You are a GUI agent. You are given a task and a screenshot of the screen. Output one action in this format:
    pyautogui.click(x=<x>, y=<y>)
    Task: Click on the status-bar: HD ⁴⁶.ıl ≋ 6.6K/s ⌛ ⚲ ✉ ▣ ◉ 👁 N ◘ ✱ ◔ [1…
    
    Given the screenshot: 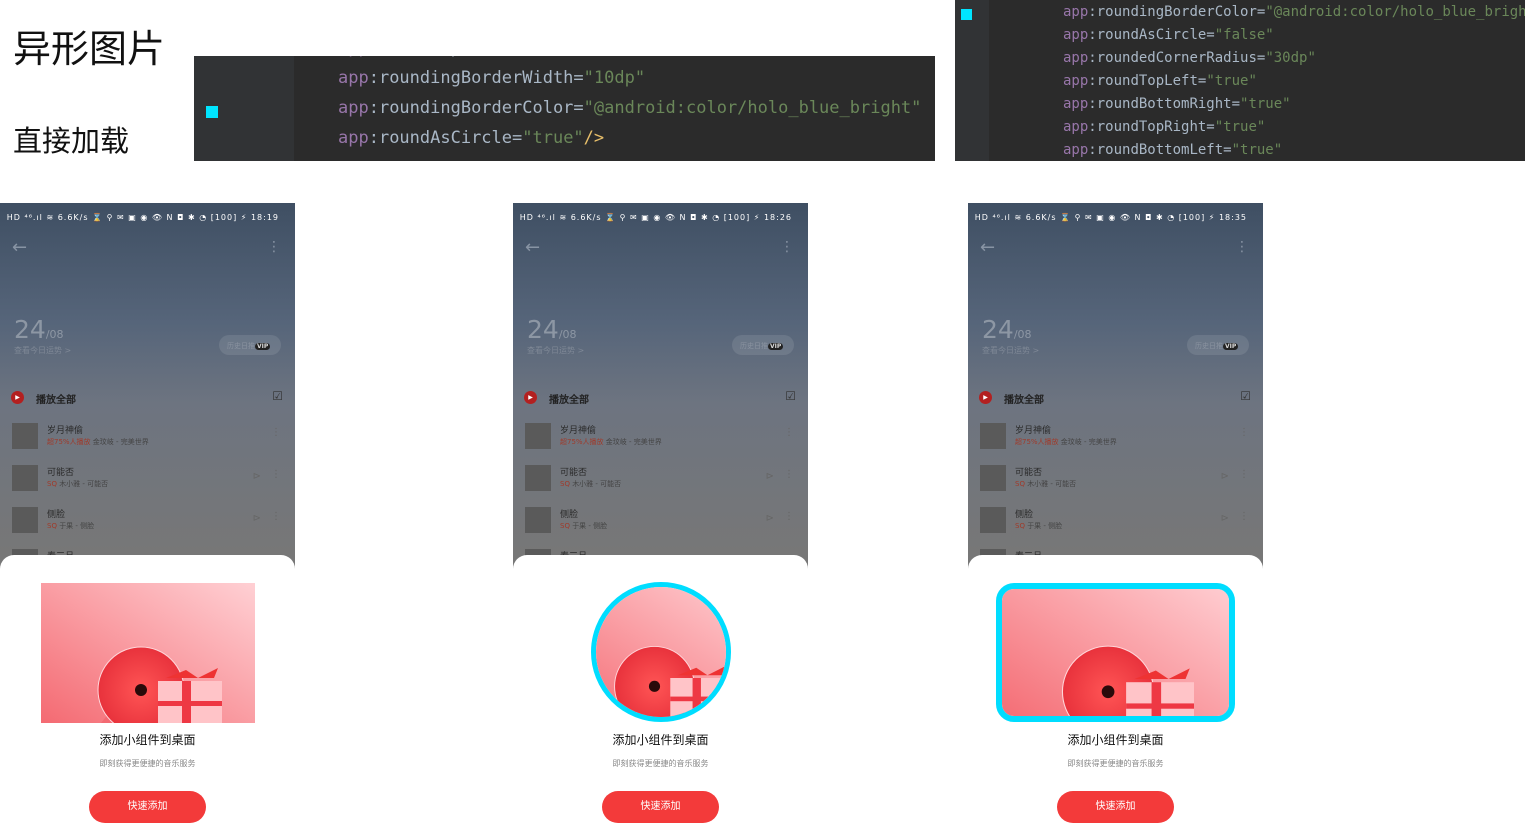 What is the action you would take?
    pyautogui.click(x=656, y=217)
    